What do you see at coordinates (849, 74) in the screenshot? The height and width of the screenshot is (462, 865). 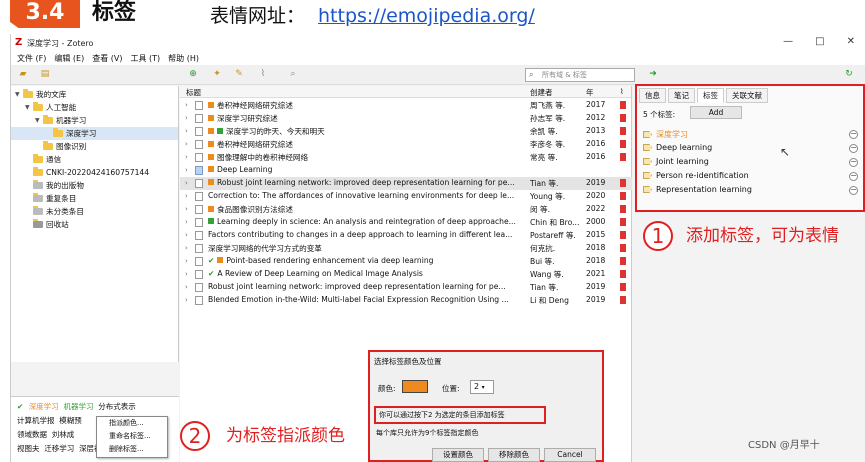 I see `sync-icon: ↻` at bounding box center [849, 74].